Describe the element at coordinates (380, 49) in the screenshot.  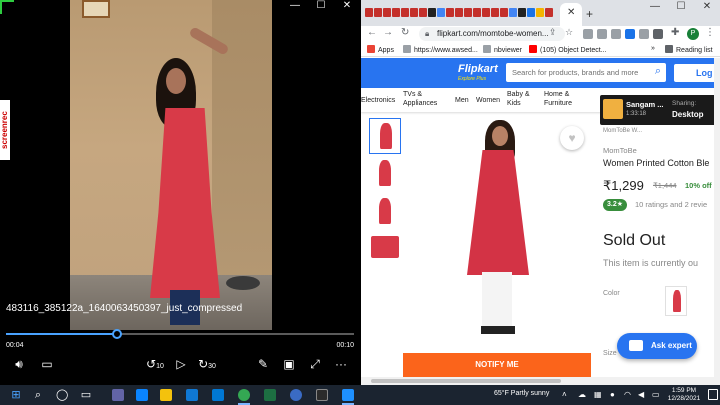
I see `bookmark-apps: Apps` at that location.